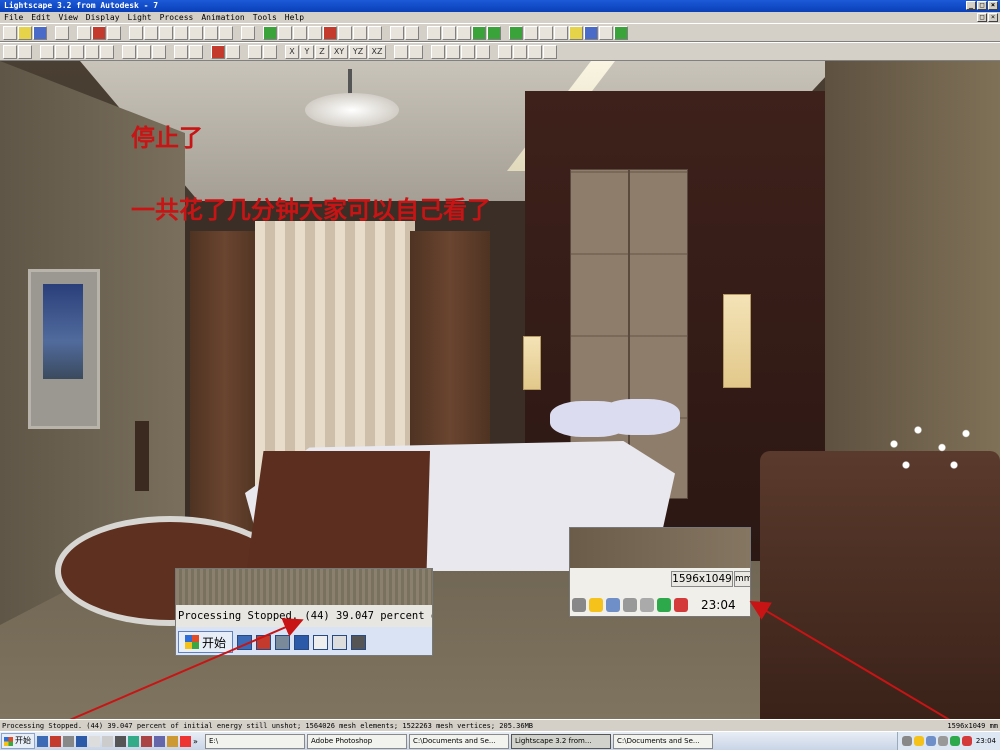  I want to click on cube-icon, so click(479, 32).